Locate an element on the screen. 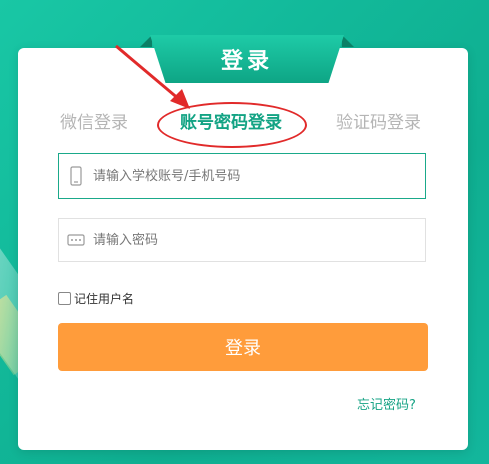  login-button: 登录 is located at coordinates (243, 347).